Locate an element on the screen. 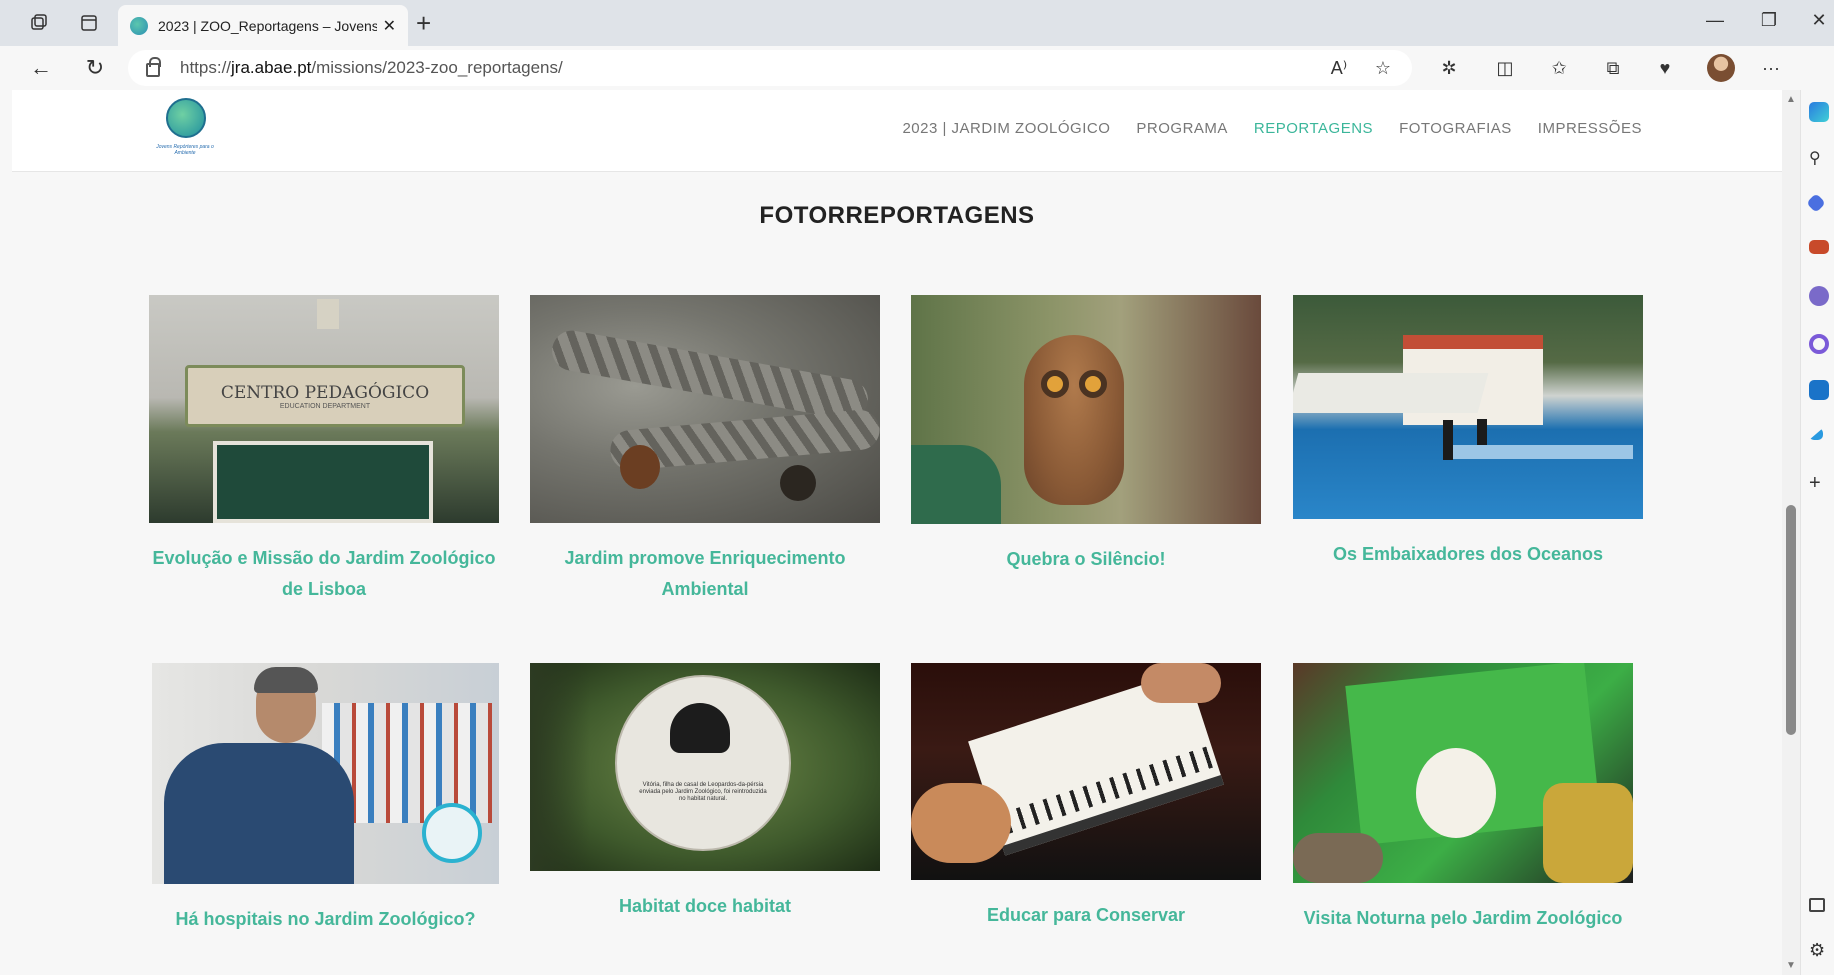  settings-gear-icon: ⚙ is located at coordinates (1819, 950).